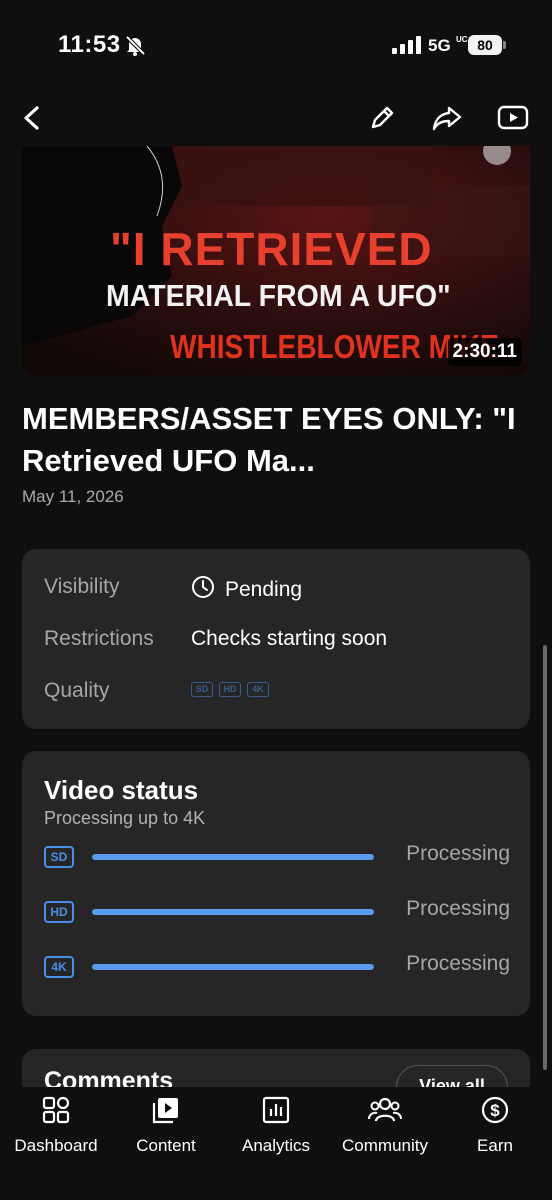  Describe the element at coordinates (385, 1145) in the screenshot. I see `nav-label-community: Community` at that location.